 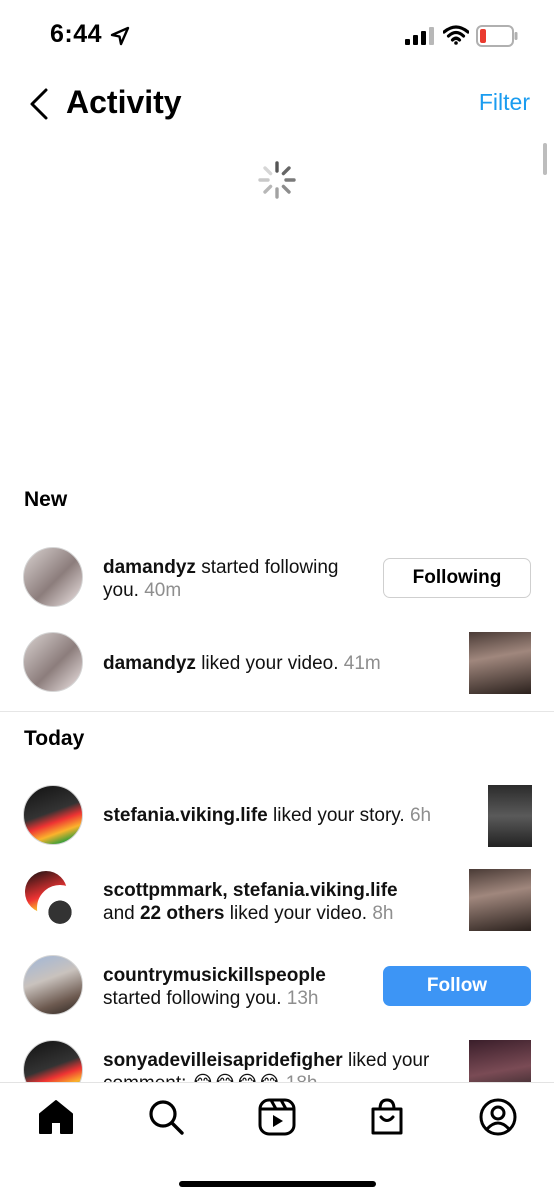 What do you see at coordinates (510, 816) in the screenshot?
I see `story-thumbnail` at bounding box center [510, 816].